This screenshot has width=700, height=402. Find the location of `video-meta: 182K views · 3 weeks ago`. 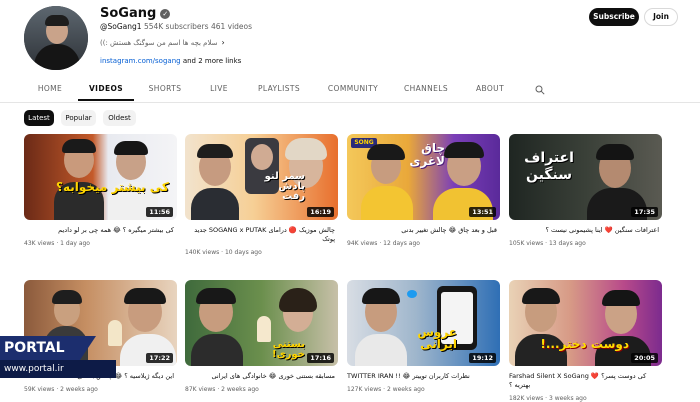

video-meta: 182K views · 3 weeks ago is located at coordinates (548, 398).